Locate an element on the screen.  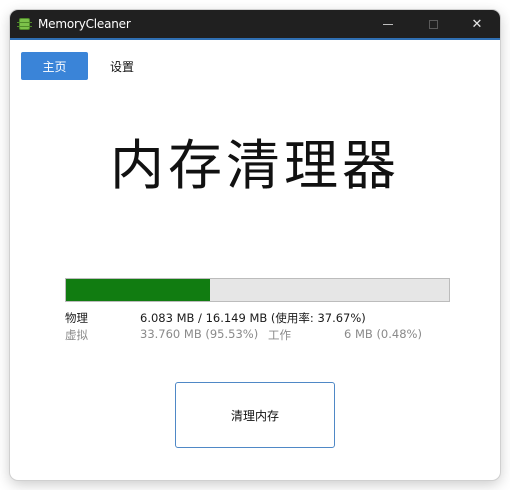
maximize-icon is located at coordinates (433, 24).